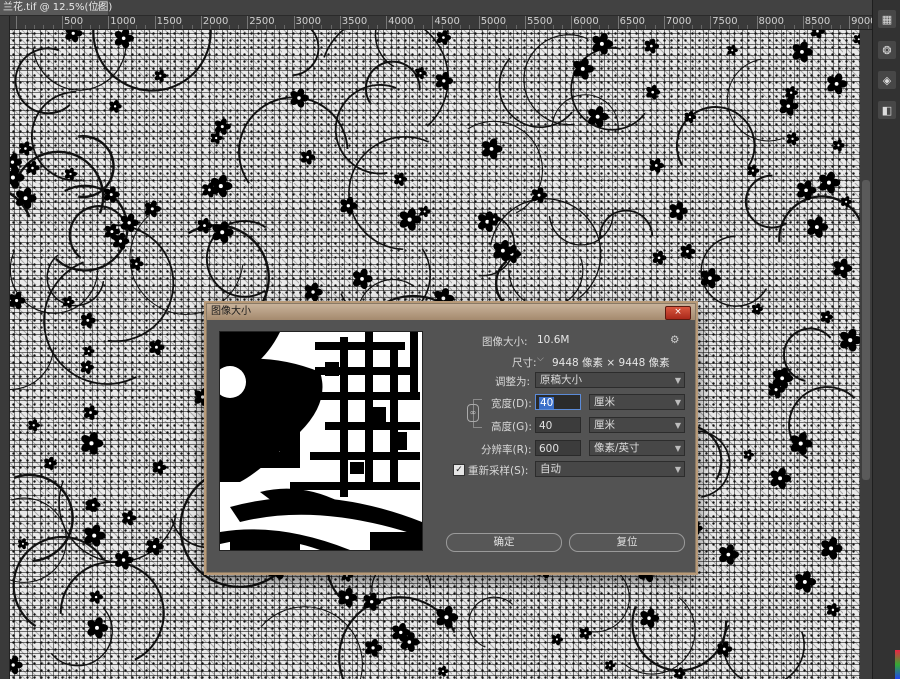 The width and height of the screenshot is (900, 679). I want to click on height-value: 40, so click(546, 426).